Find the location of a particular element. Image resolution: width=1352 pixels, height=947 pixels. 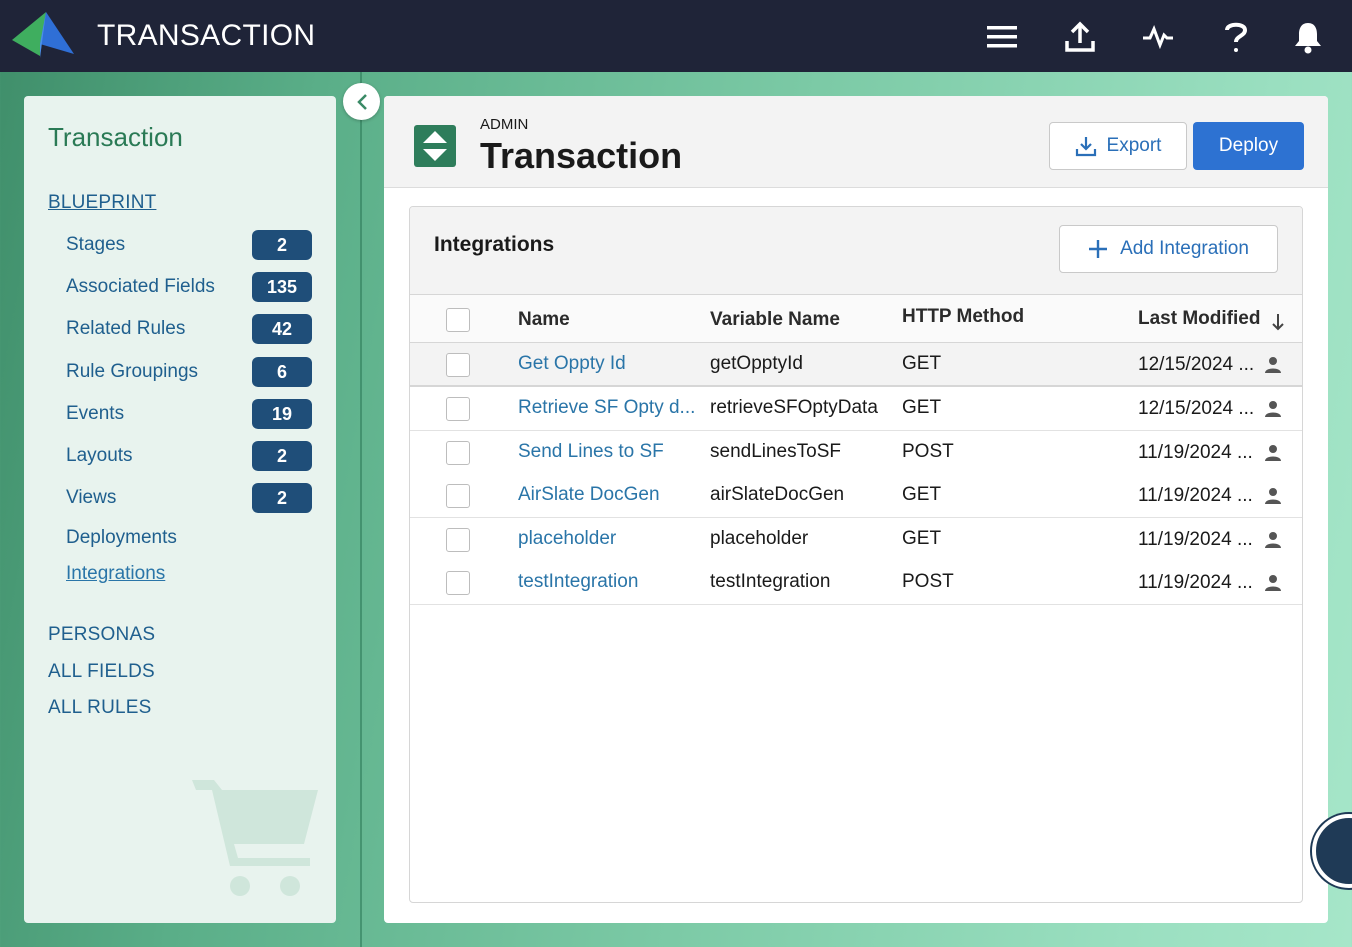

integrations-title: Integrations is located at coordinates (494, 244).